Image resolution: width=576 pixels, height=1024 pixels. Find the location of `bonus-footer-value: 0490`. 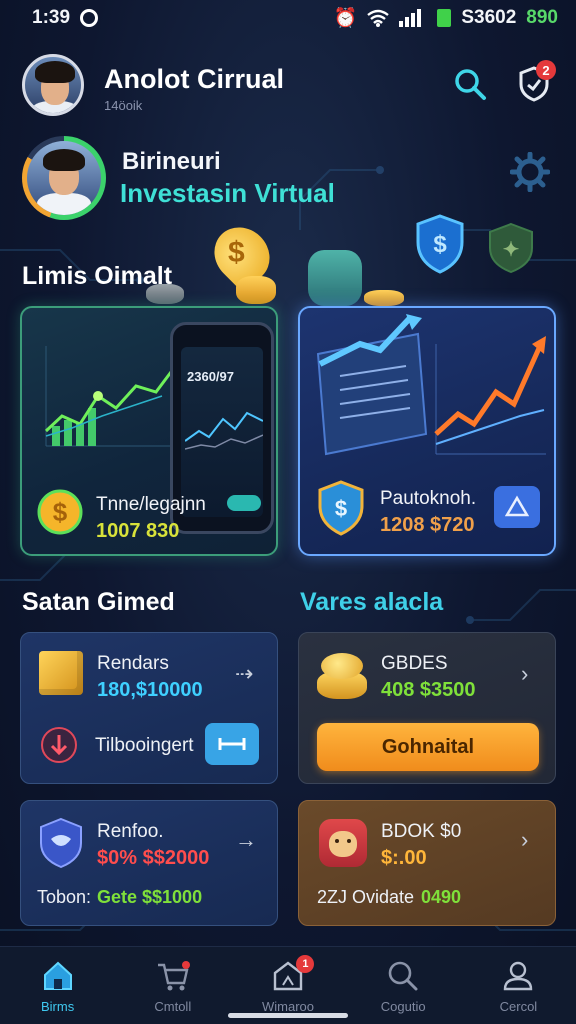

bonus-footer-value: 0490 is located at coordinates (441, 897).